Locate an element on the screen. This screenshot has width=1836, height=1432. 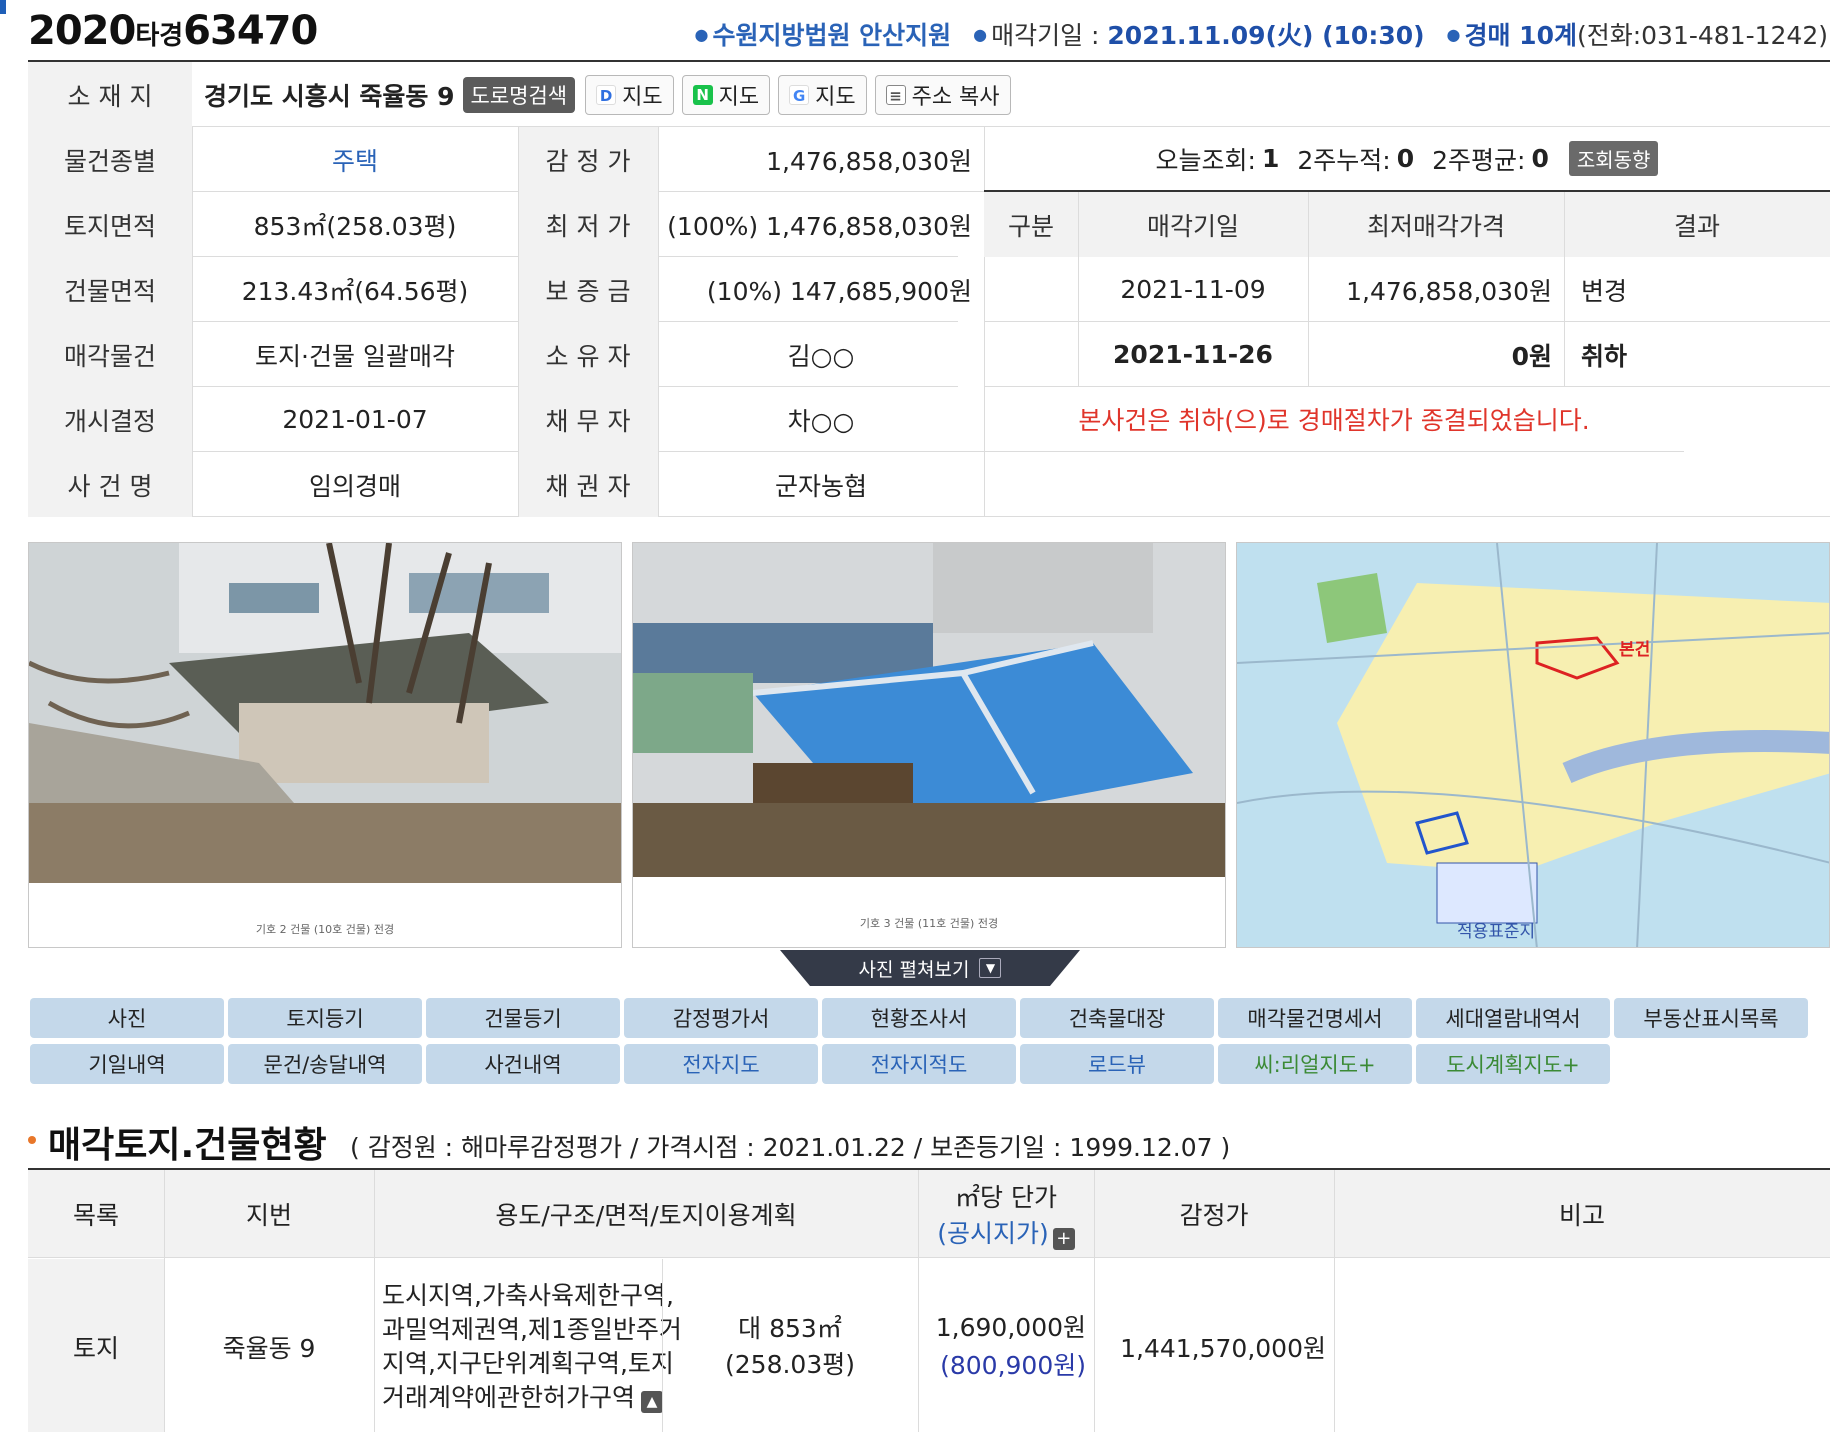
daum-map-button: D 지도 is located at coordinates (629, 94).